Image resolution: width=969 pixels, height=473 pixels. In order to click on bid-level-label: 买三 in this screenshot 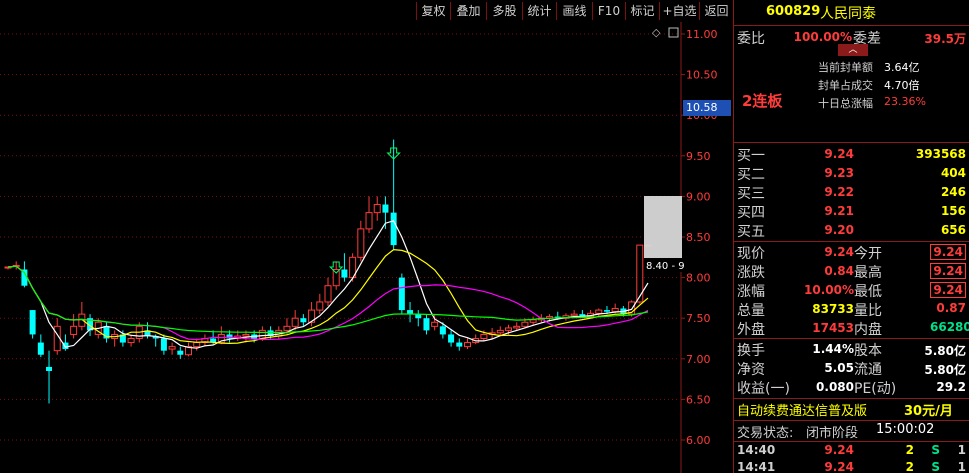, I will do `click(751, 194)`.